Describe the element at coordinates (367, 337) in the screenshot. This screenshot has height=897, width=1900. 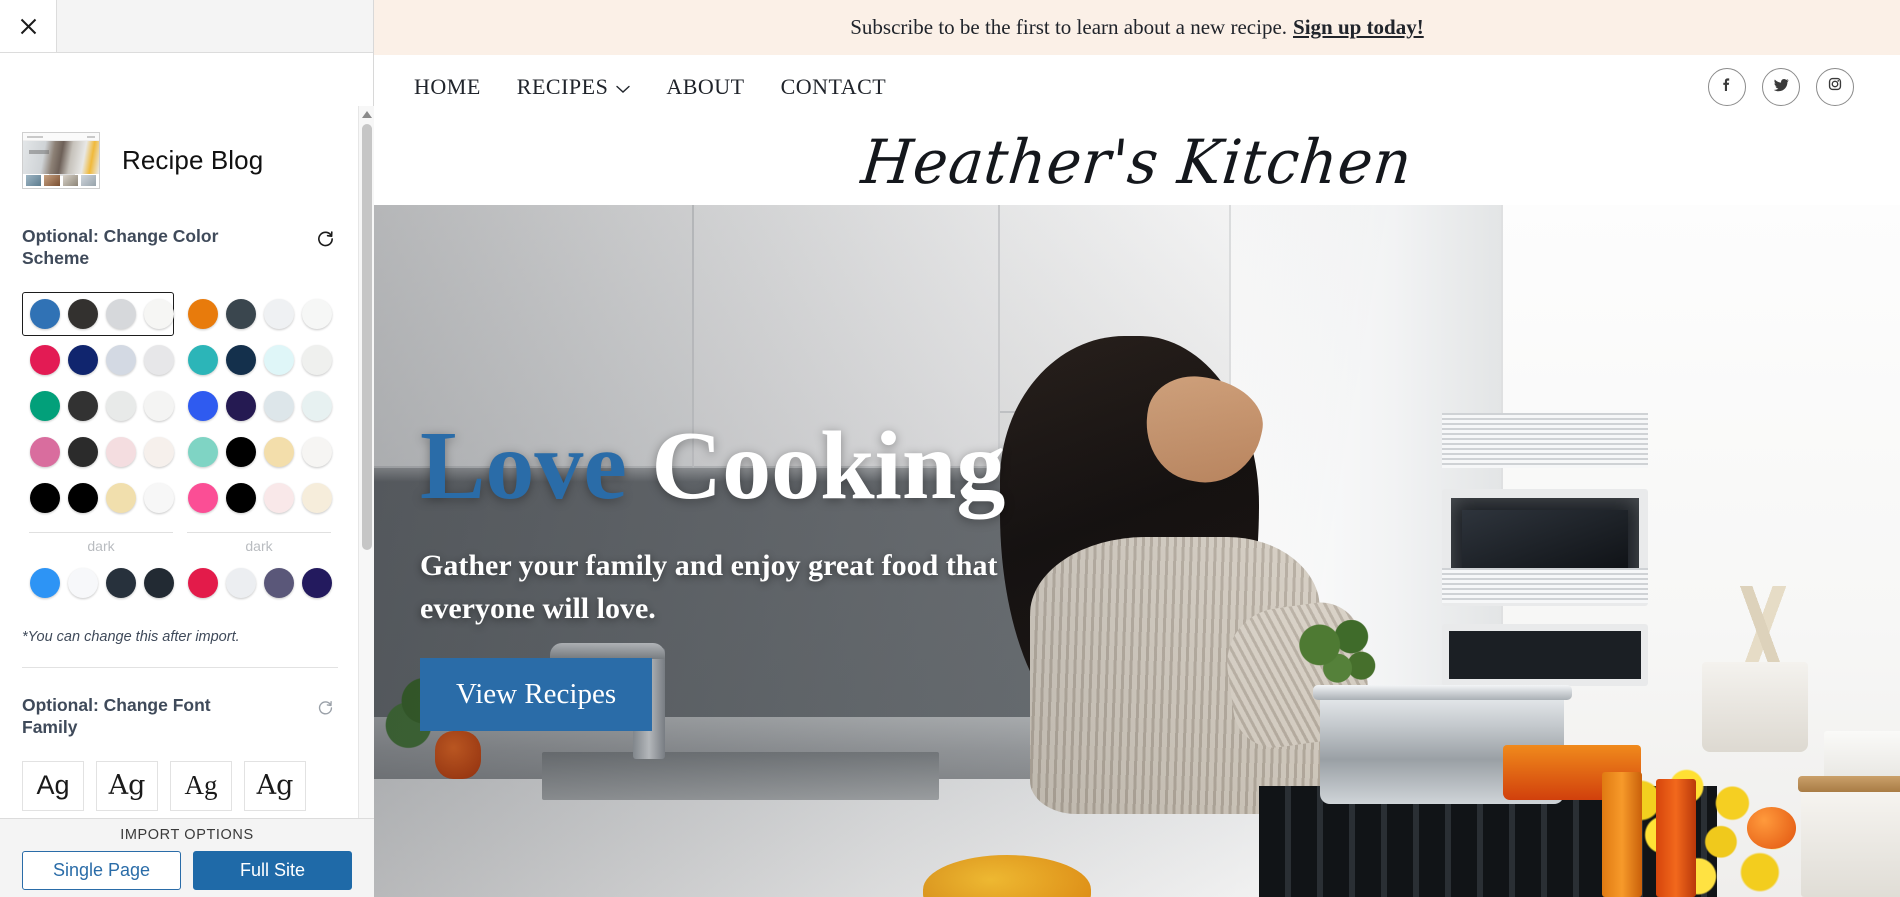
I see `scrollbar-thumb` at that location.